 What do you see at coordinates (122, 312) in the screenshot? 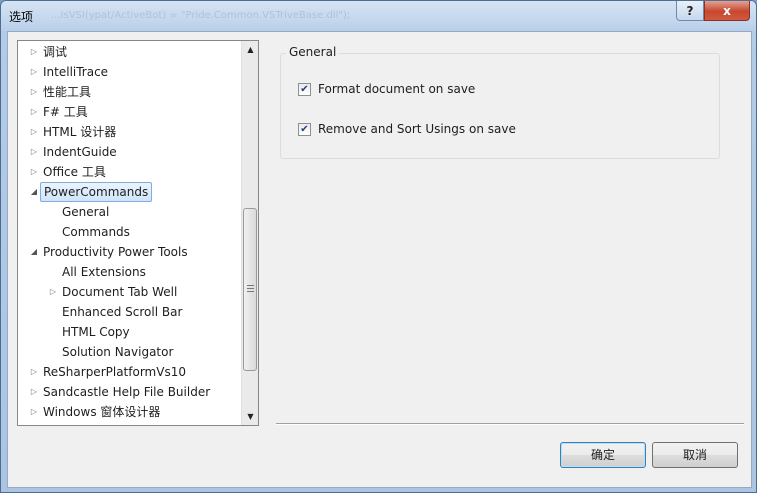
I see `tree-item-label: Enhanced Scroll Bar` at bounding box center [122, 312].